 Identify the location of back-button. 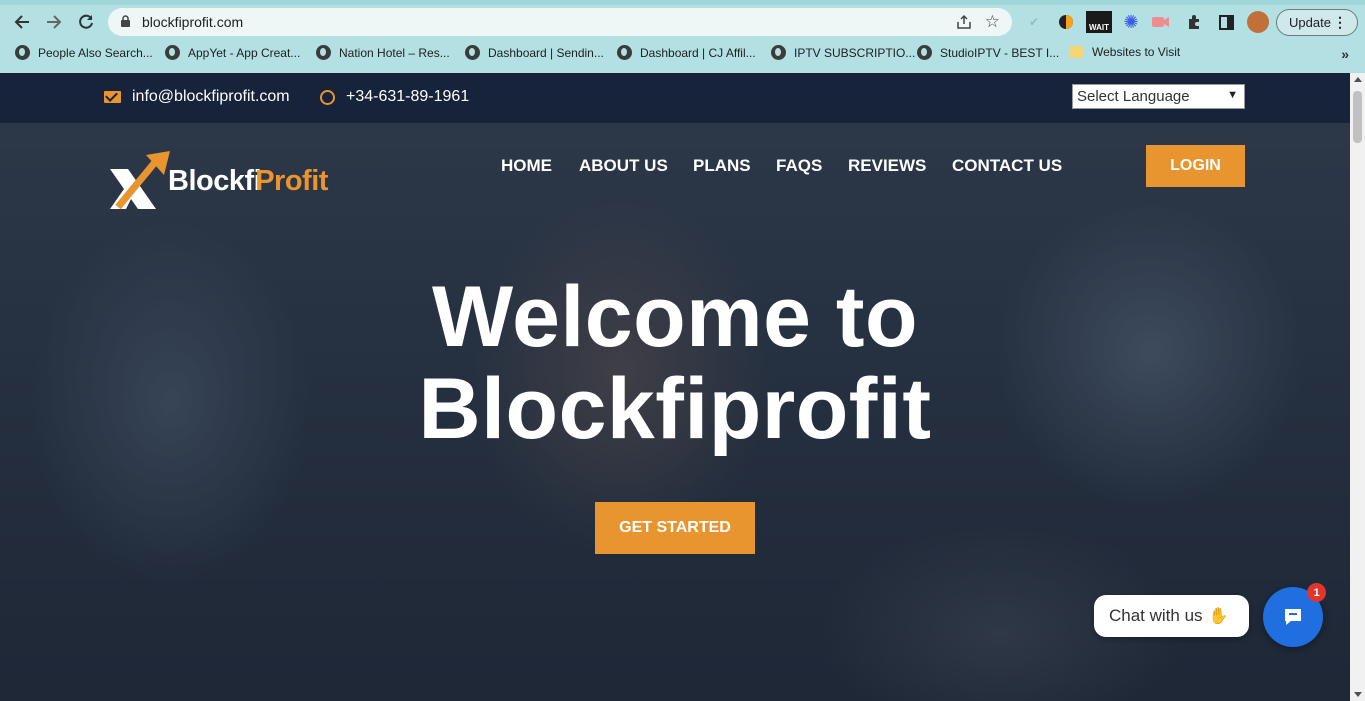
(22, 22).